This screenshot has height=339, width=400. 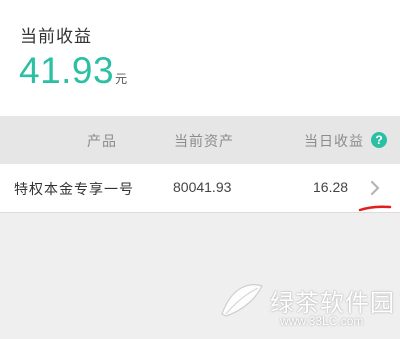 I want to click on row-product: 特权本金专享一号, so click(x=74, y=189).